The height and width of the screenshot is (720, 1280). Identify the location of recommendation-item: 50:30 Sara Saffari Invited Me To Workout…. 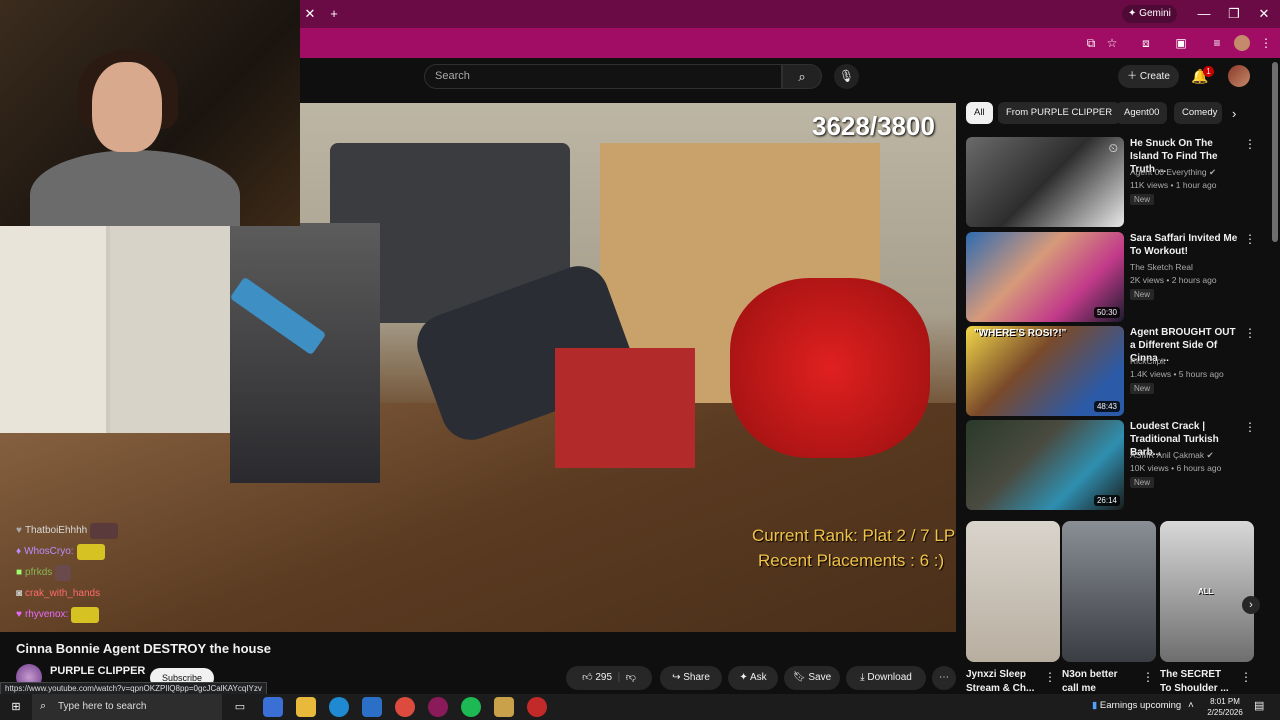
(1116, 277).